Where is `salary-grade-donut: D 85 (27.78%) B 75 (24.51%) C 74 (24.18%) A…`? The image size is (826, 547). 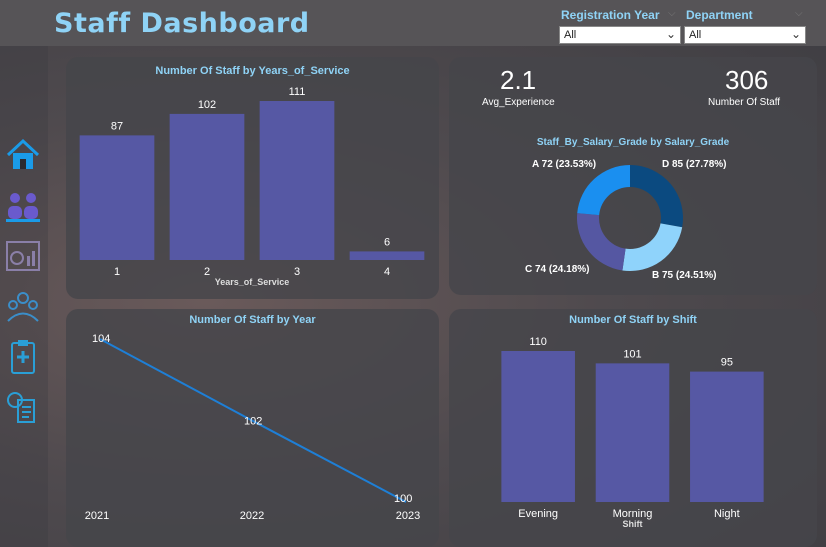 salary-grade-donut: D 85 (27.78%) B 75 (24.51%) C 74 (24.18%) A… is located at coordinates (625, 220).